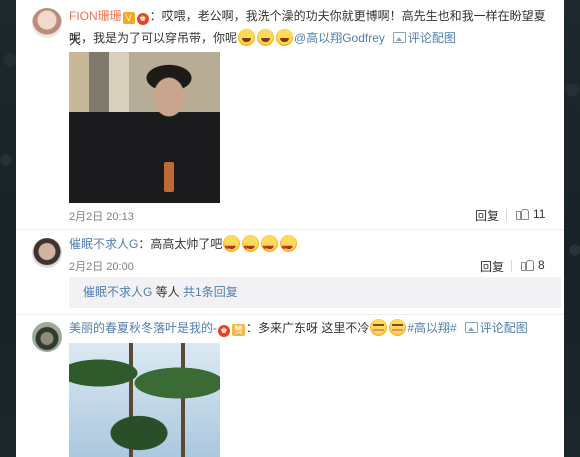 The image size is (580, 457). What do you see at coordinates (180, 244) in the screenshot?
I see `comment-body: ：高高太帅了吧` at bounding box center [180, 244].